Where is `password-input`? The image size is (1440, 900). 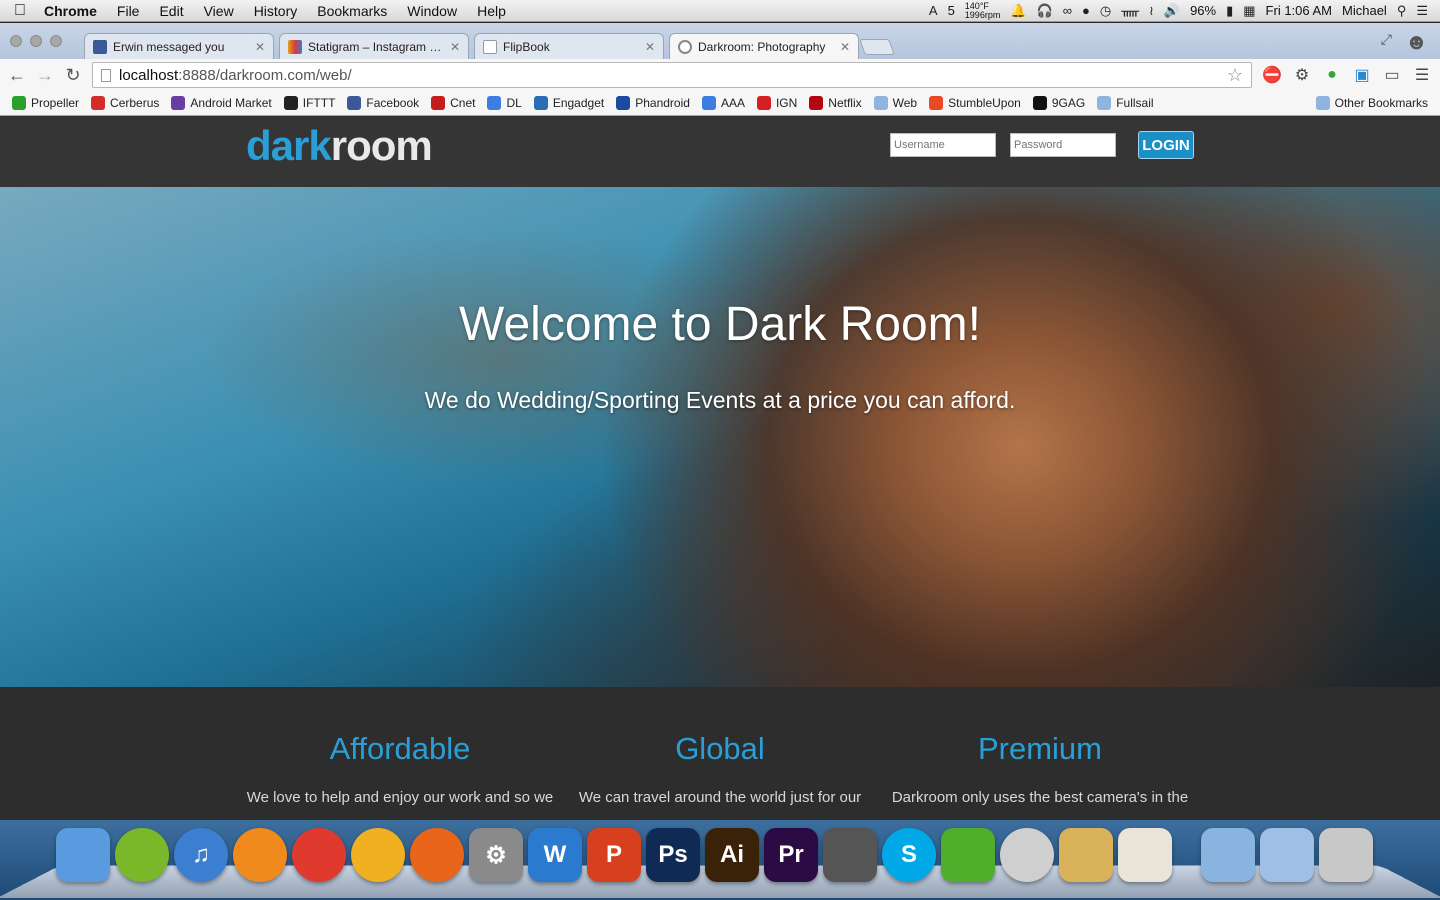 password-input is located at coordinates (1063, 145).